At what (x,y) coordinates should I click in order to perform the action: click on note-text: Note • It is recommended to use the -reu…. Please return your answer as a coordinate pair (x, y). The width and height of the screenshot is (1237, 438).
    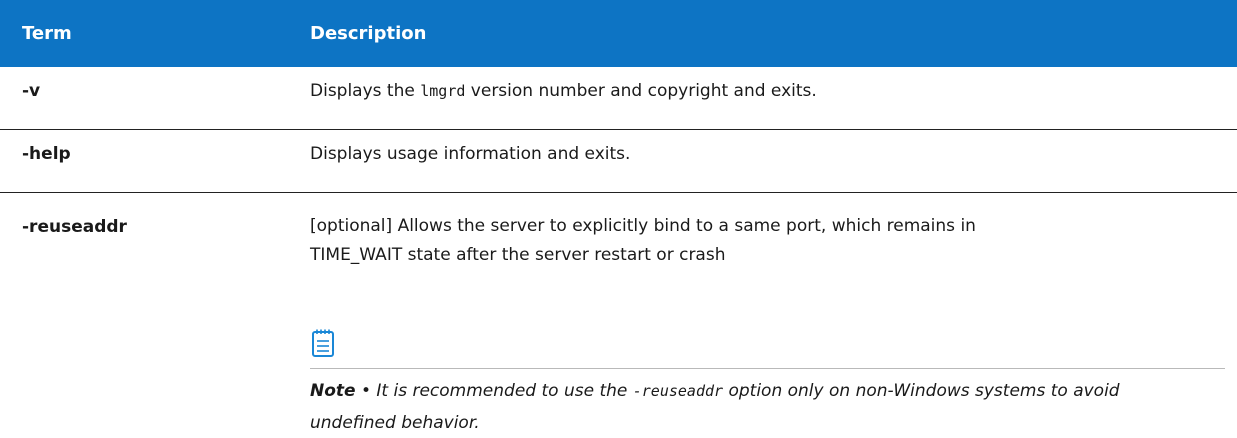
    Looking at the image, I should click on (760, 406).